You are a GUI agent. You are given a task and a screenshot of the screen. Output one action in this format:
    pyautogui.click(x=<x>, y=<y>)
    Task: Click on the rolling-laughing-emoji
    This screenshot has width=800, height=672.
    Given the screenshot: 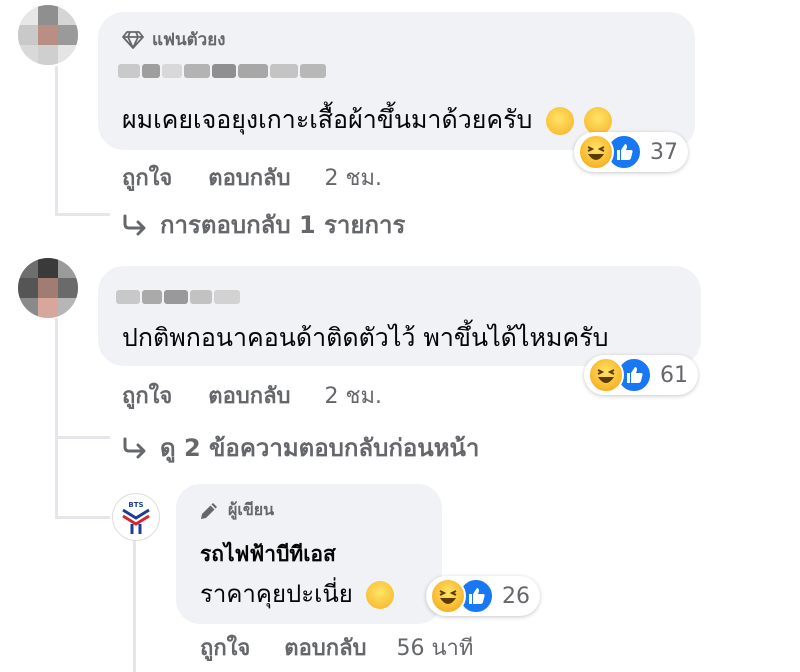 What is the action you would take?
    pyautogui.click(x=560, y=121)
    